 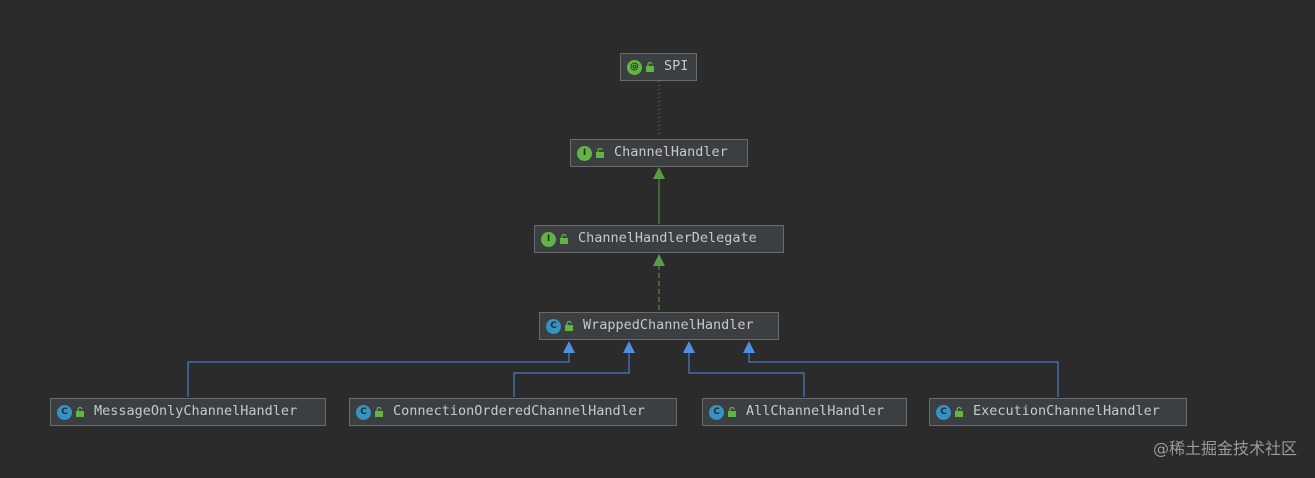 What do you see at coordinates (196, 411) in the screenshot?
I see `node-label: MessageOnlyChannelHandler` at bounding box center [196, 411].